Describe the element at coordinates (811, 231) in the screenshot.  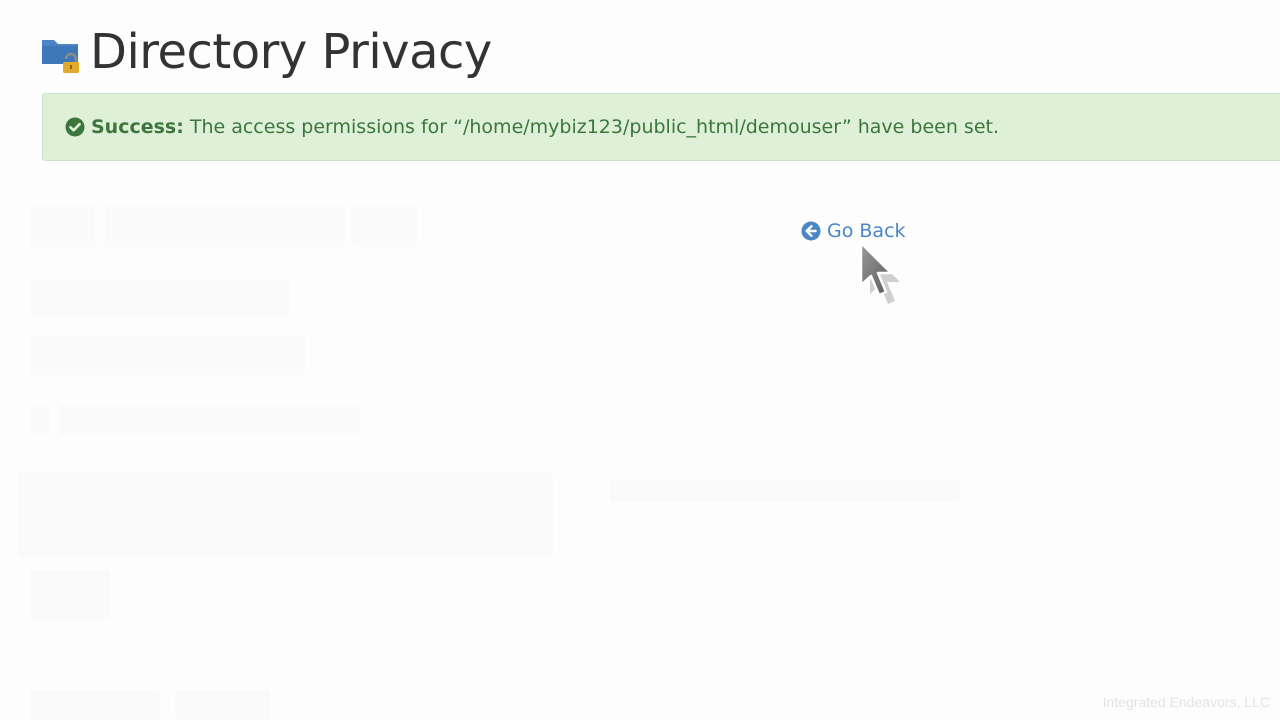
I see `arrow-circle-left-icon` at that location.